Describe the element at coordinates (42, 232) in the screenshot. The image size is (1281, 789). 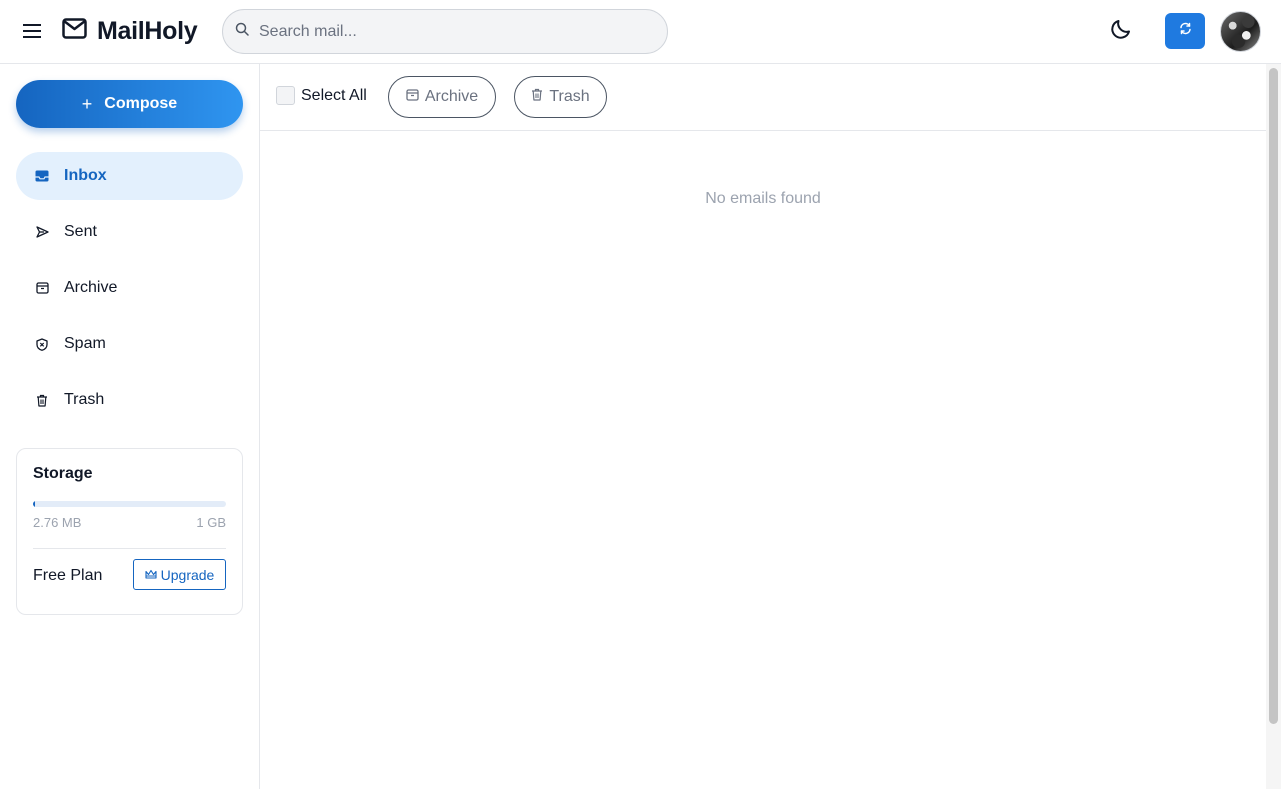
I see `send-icon` at that location.